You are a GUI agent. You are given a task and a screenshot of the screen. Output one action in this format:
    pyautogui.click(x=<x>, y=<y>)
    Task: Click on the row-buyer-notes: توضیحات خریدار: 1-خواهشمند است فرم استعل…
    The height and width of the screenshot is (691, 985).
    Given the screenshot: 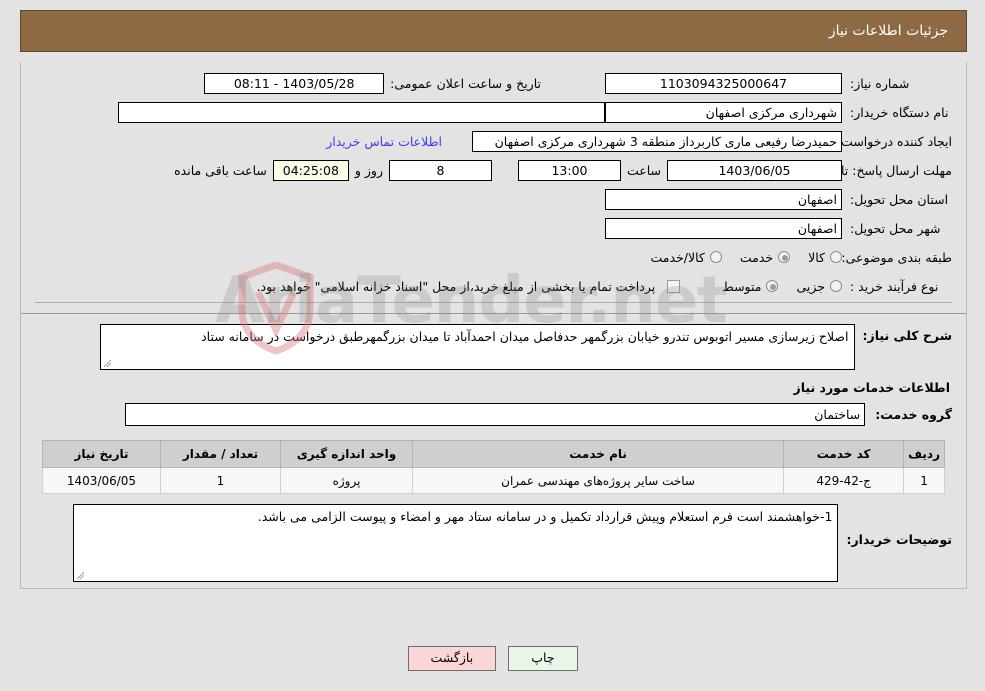 What is the action you would take?
    pyautogui.click(x=493, y=546)
    